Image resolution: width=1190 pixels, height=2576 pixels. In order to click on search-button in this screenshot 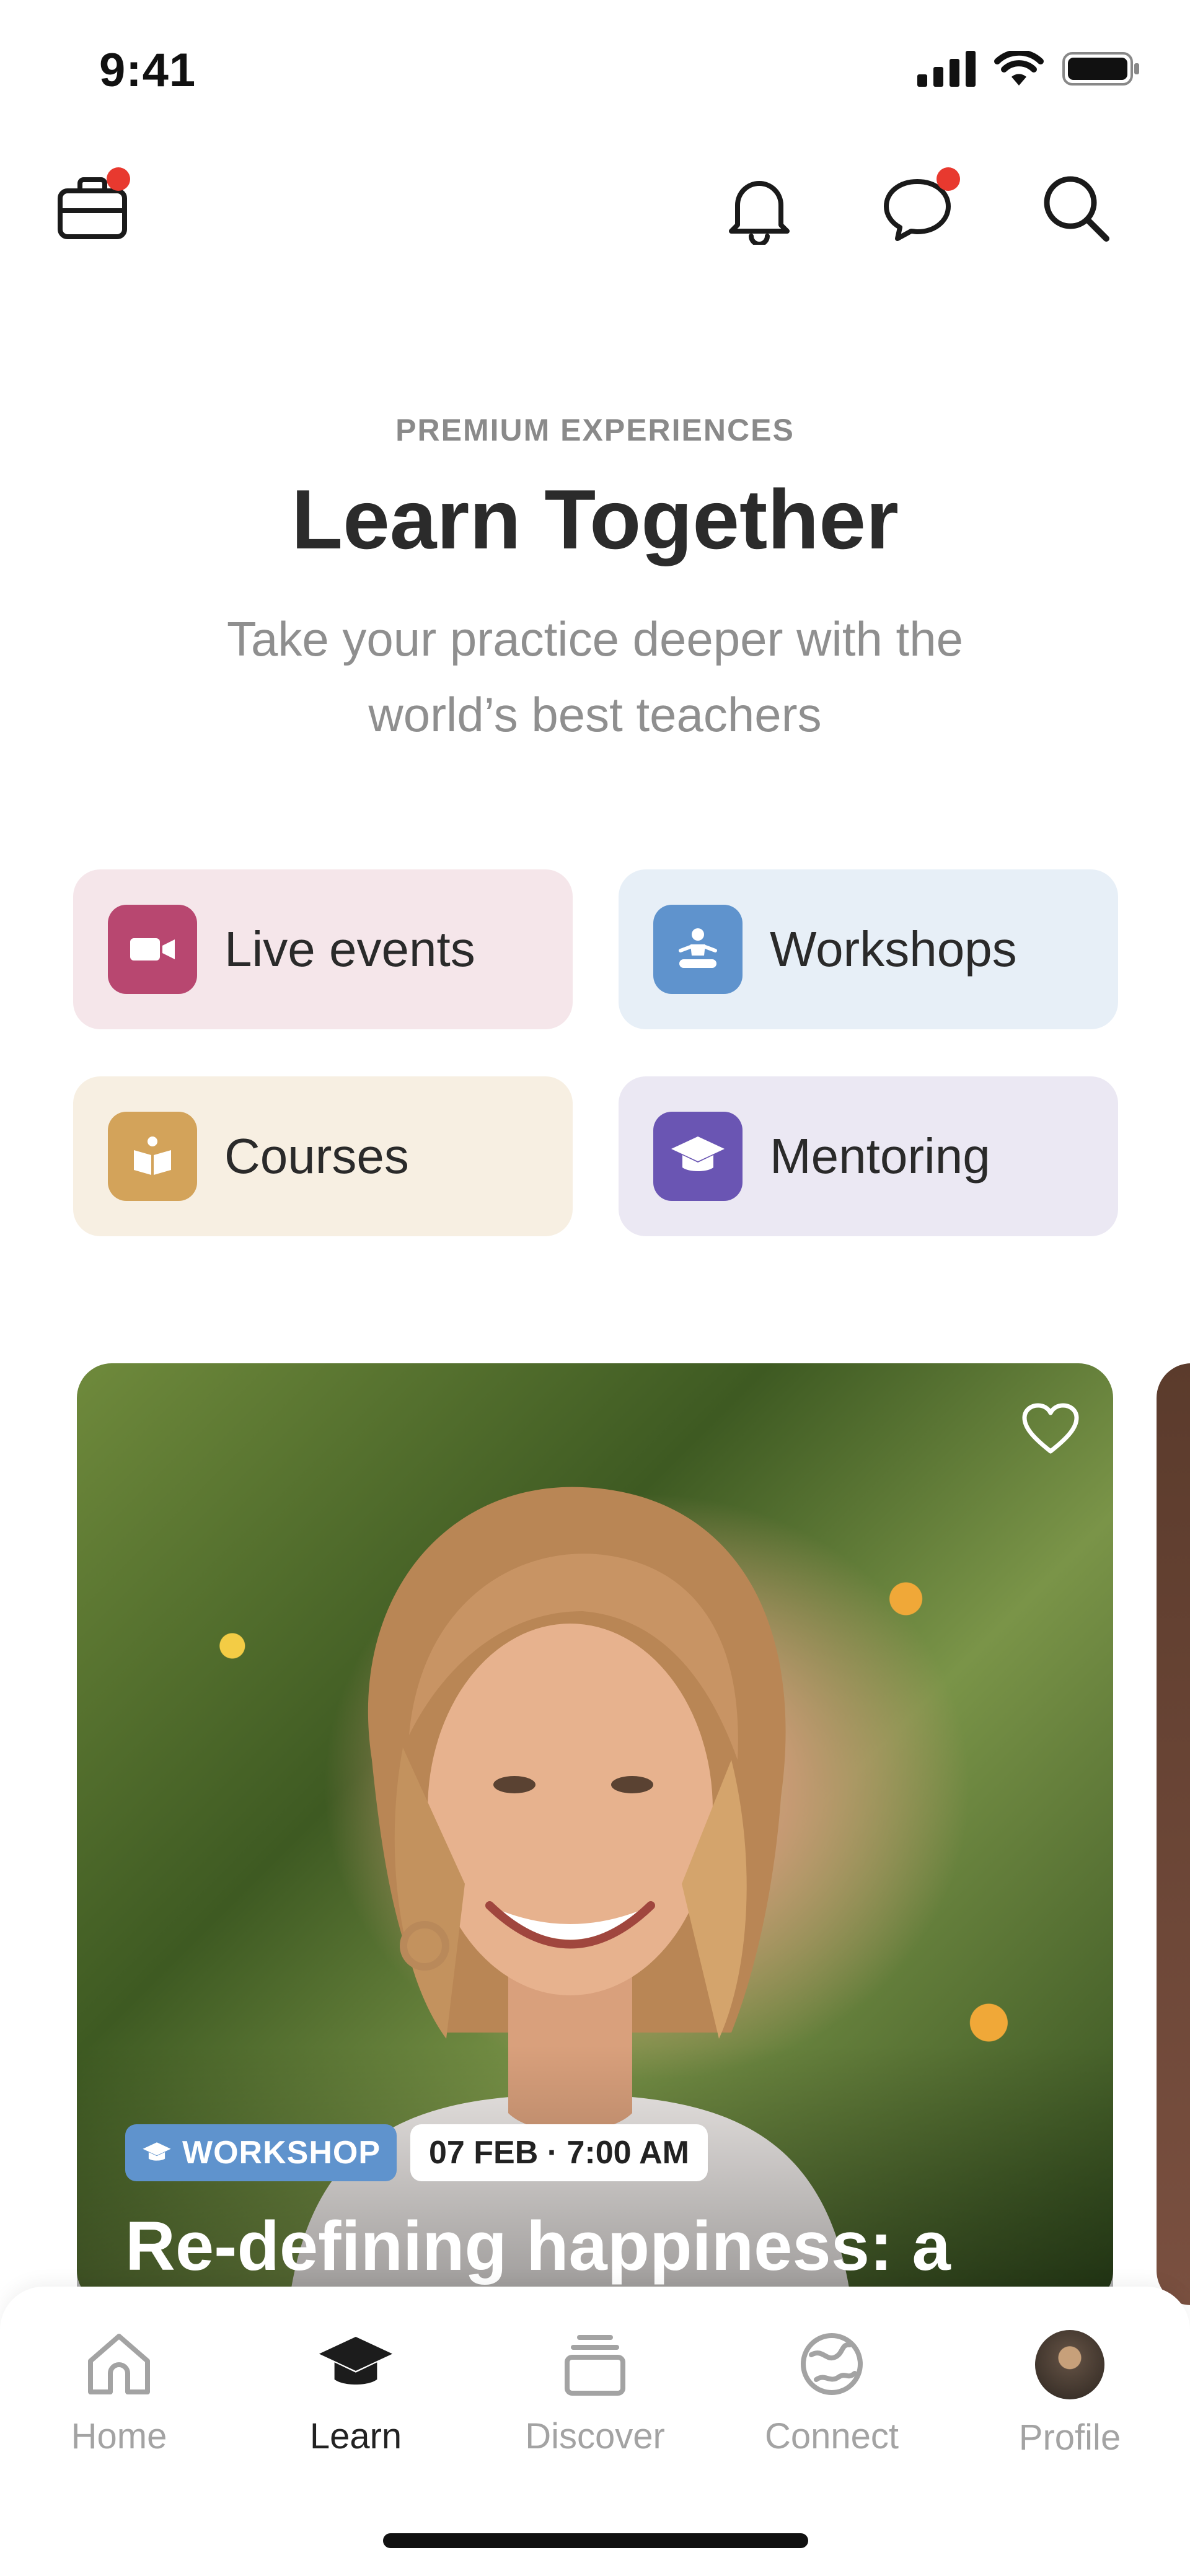, I will do `click(1075, 207)`.